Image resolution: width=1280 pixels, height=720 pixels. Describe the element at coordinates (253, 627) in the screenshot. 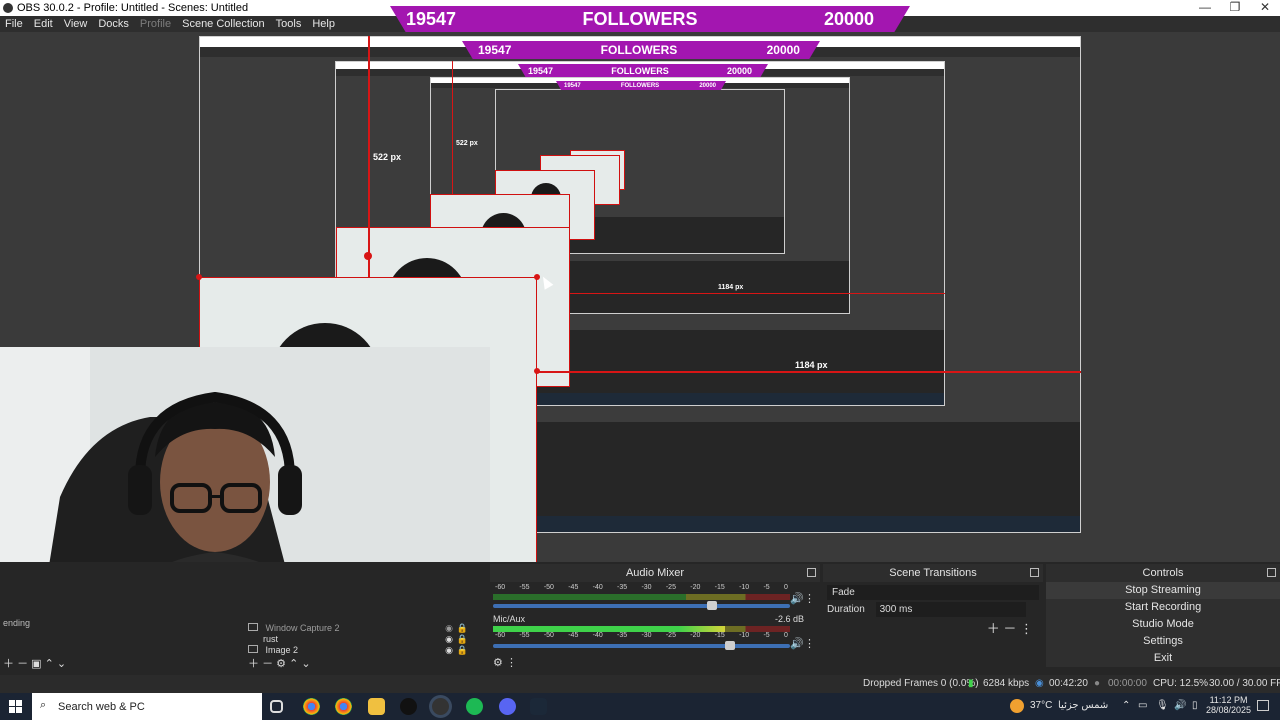

I see `window-capture-icon` at that location.